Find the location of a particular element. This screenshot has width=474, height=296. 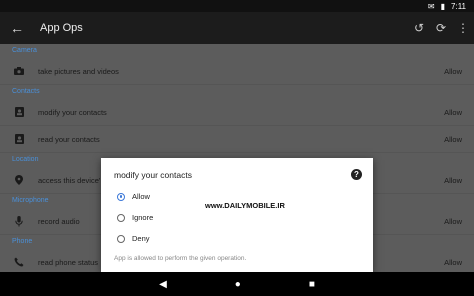

radio-selected-icon is located at coordinates (121, 196).